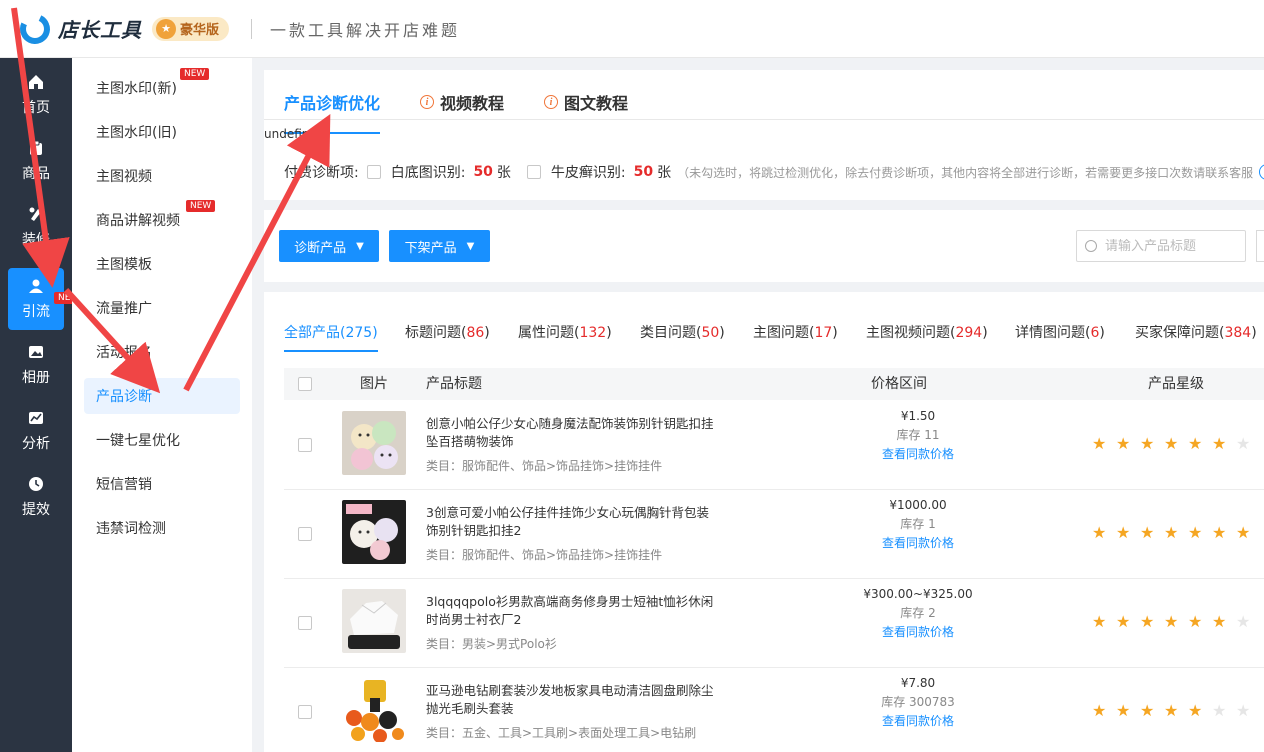 This screenshot has width=1264, height=752. Describe the element at coordinates (191, 28) in the screenshot. I see `vip-badge: ★ 豪华版` at that location.